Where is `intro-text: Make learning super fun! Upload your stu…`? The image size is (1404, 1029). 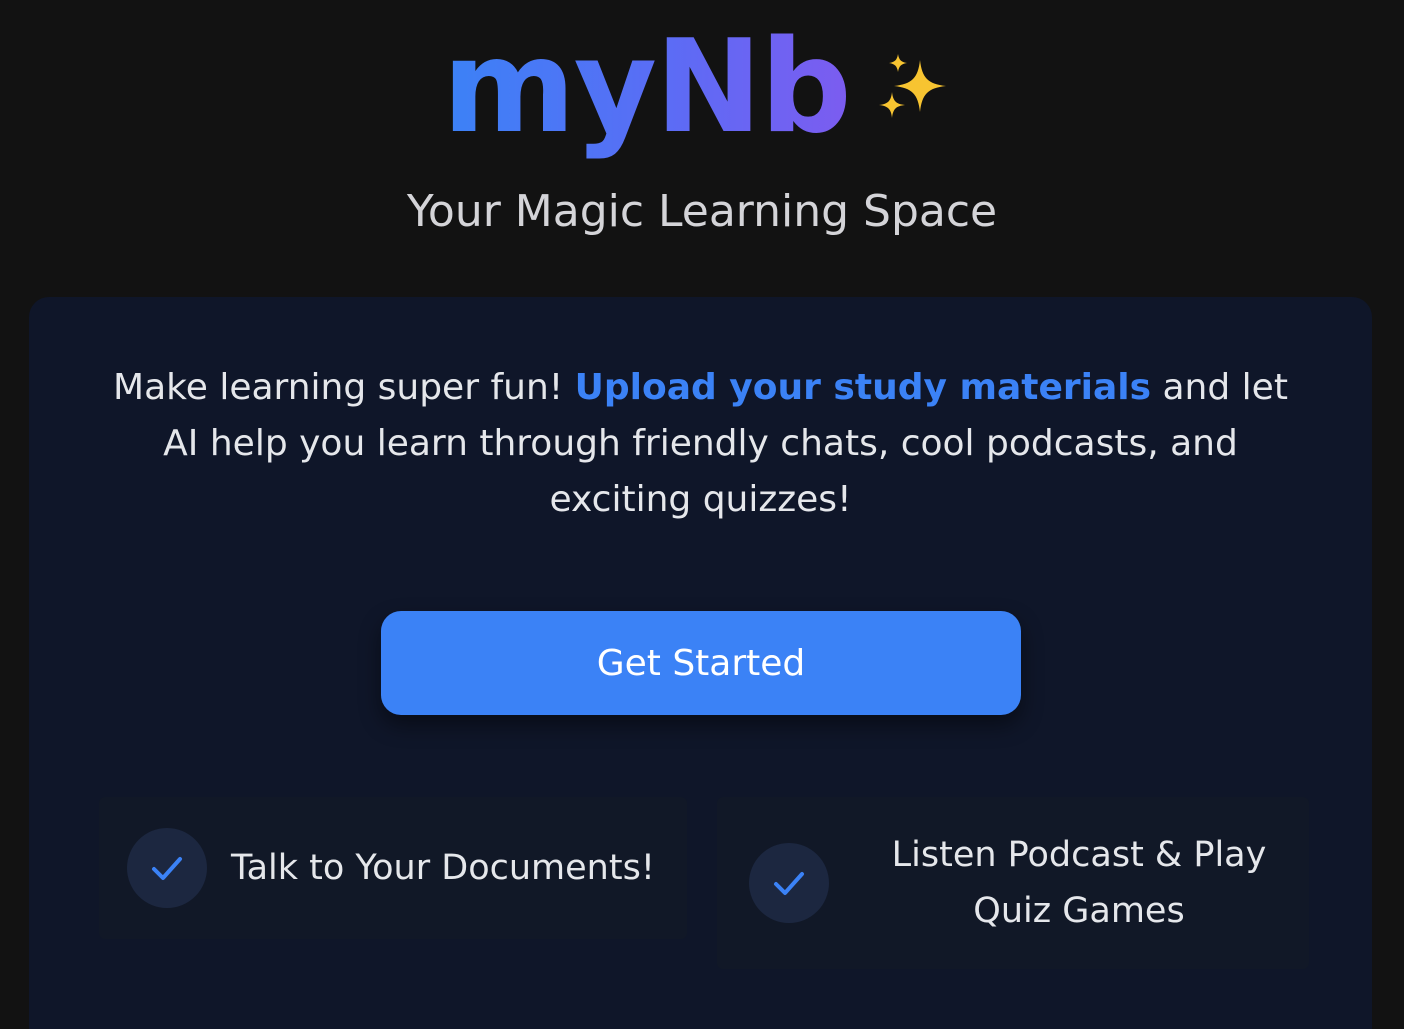 intro-text: Make learning super fun! Upload your stu… is located at coordinates (700, 444).